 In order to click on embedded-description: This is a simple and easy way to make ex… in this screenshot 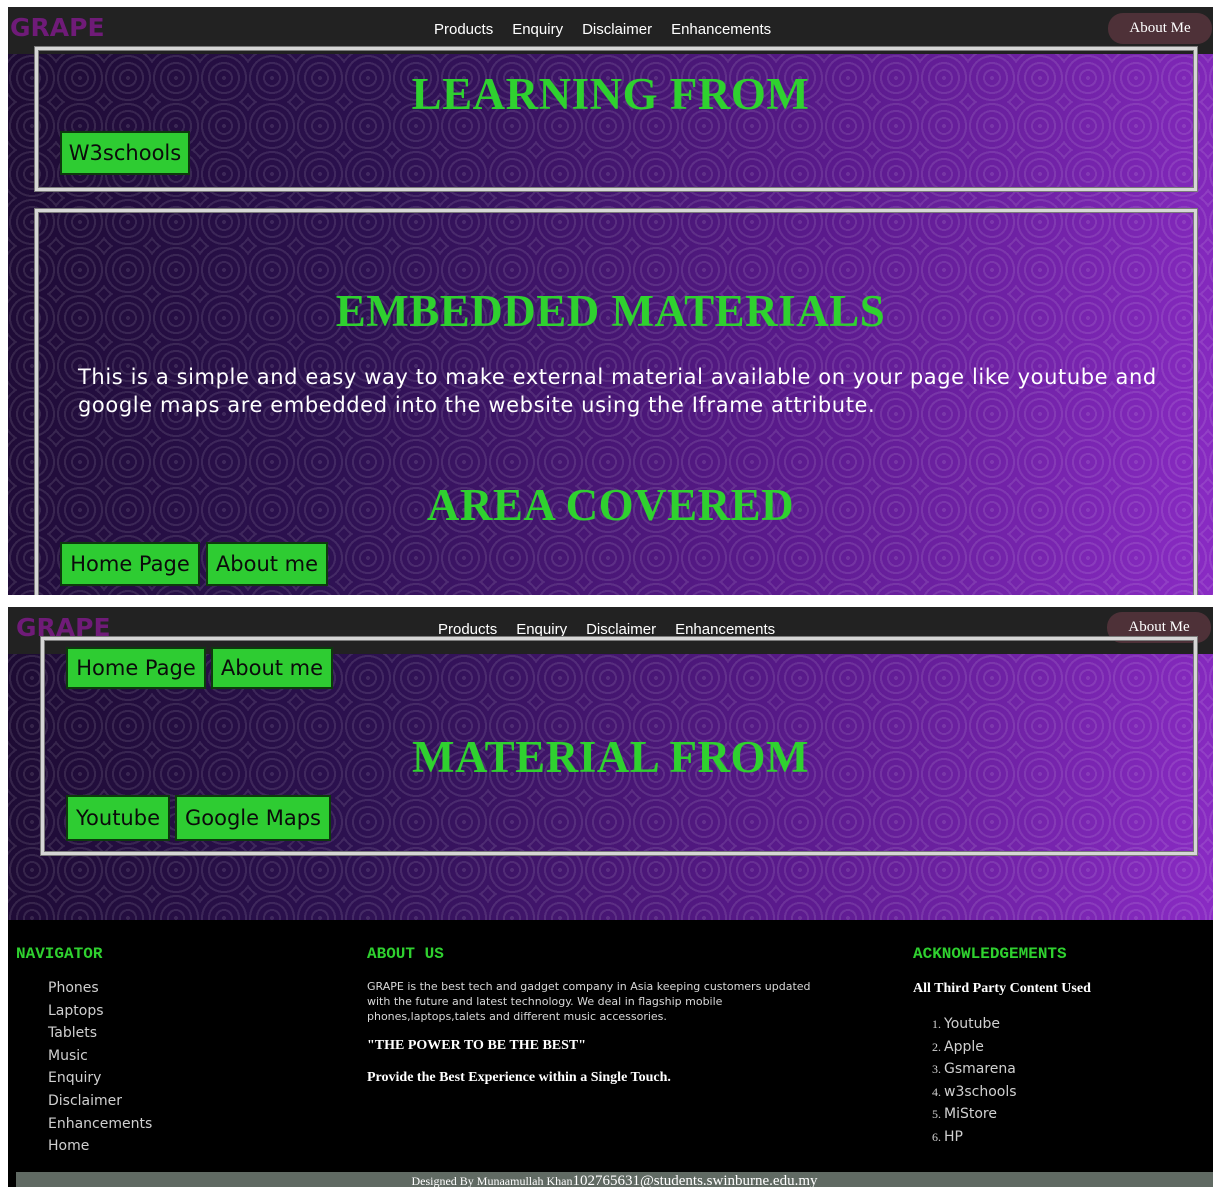, I will do `click(617, 391)`.